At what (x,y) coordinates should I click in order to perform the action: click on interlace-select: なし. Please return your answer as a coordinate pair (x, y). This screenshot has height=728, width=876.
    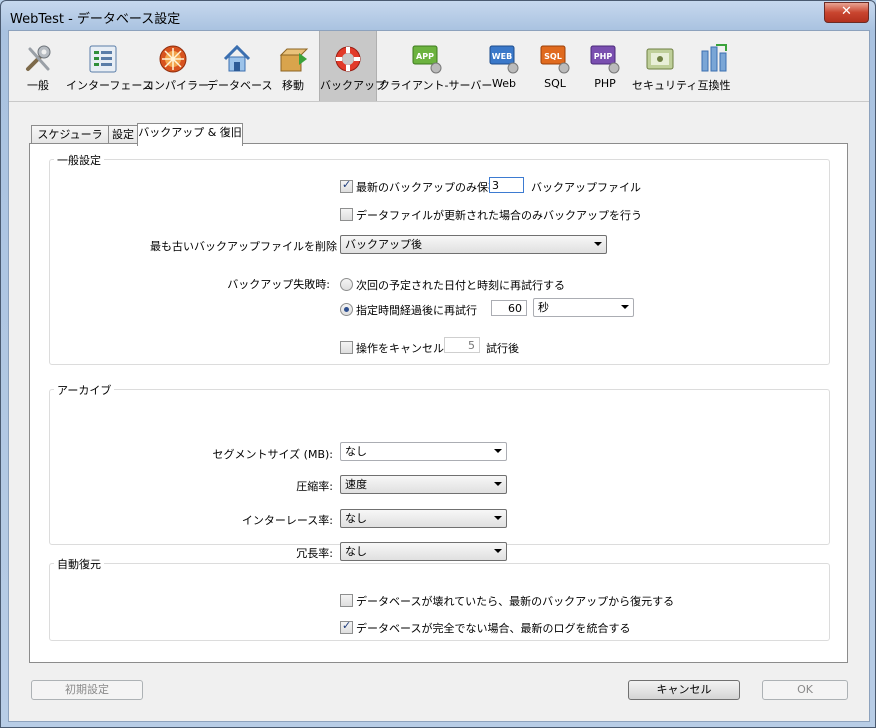
    Looking at the image, I should click on (423, 518).